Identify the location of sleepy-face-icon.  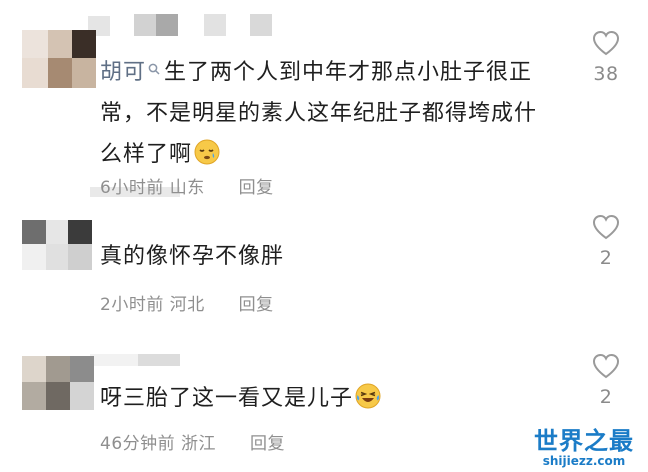
(207, 152).